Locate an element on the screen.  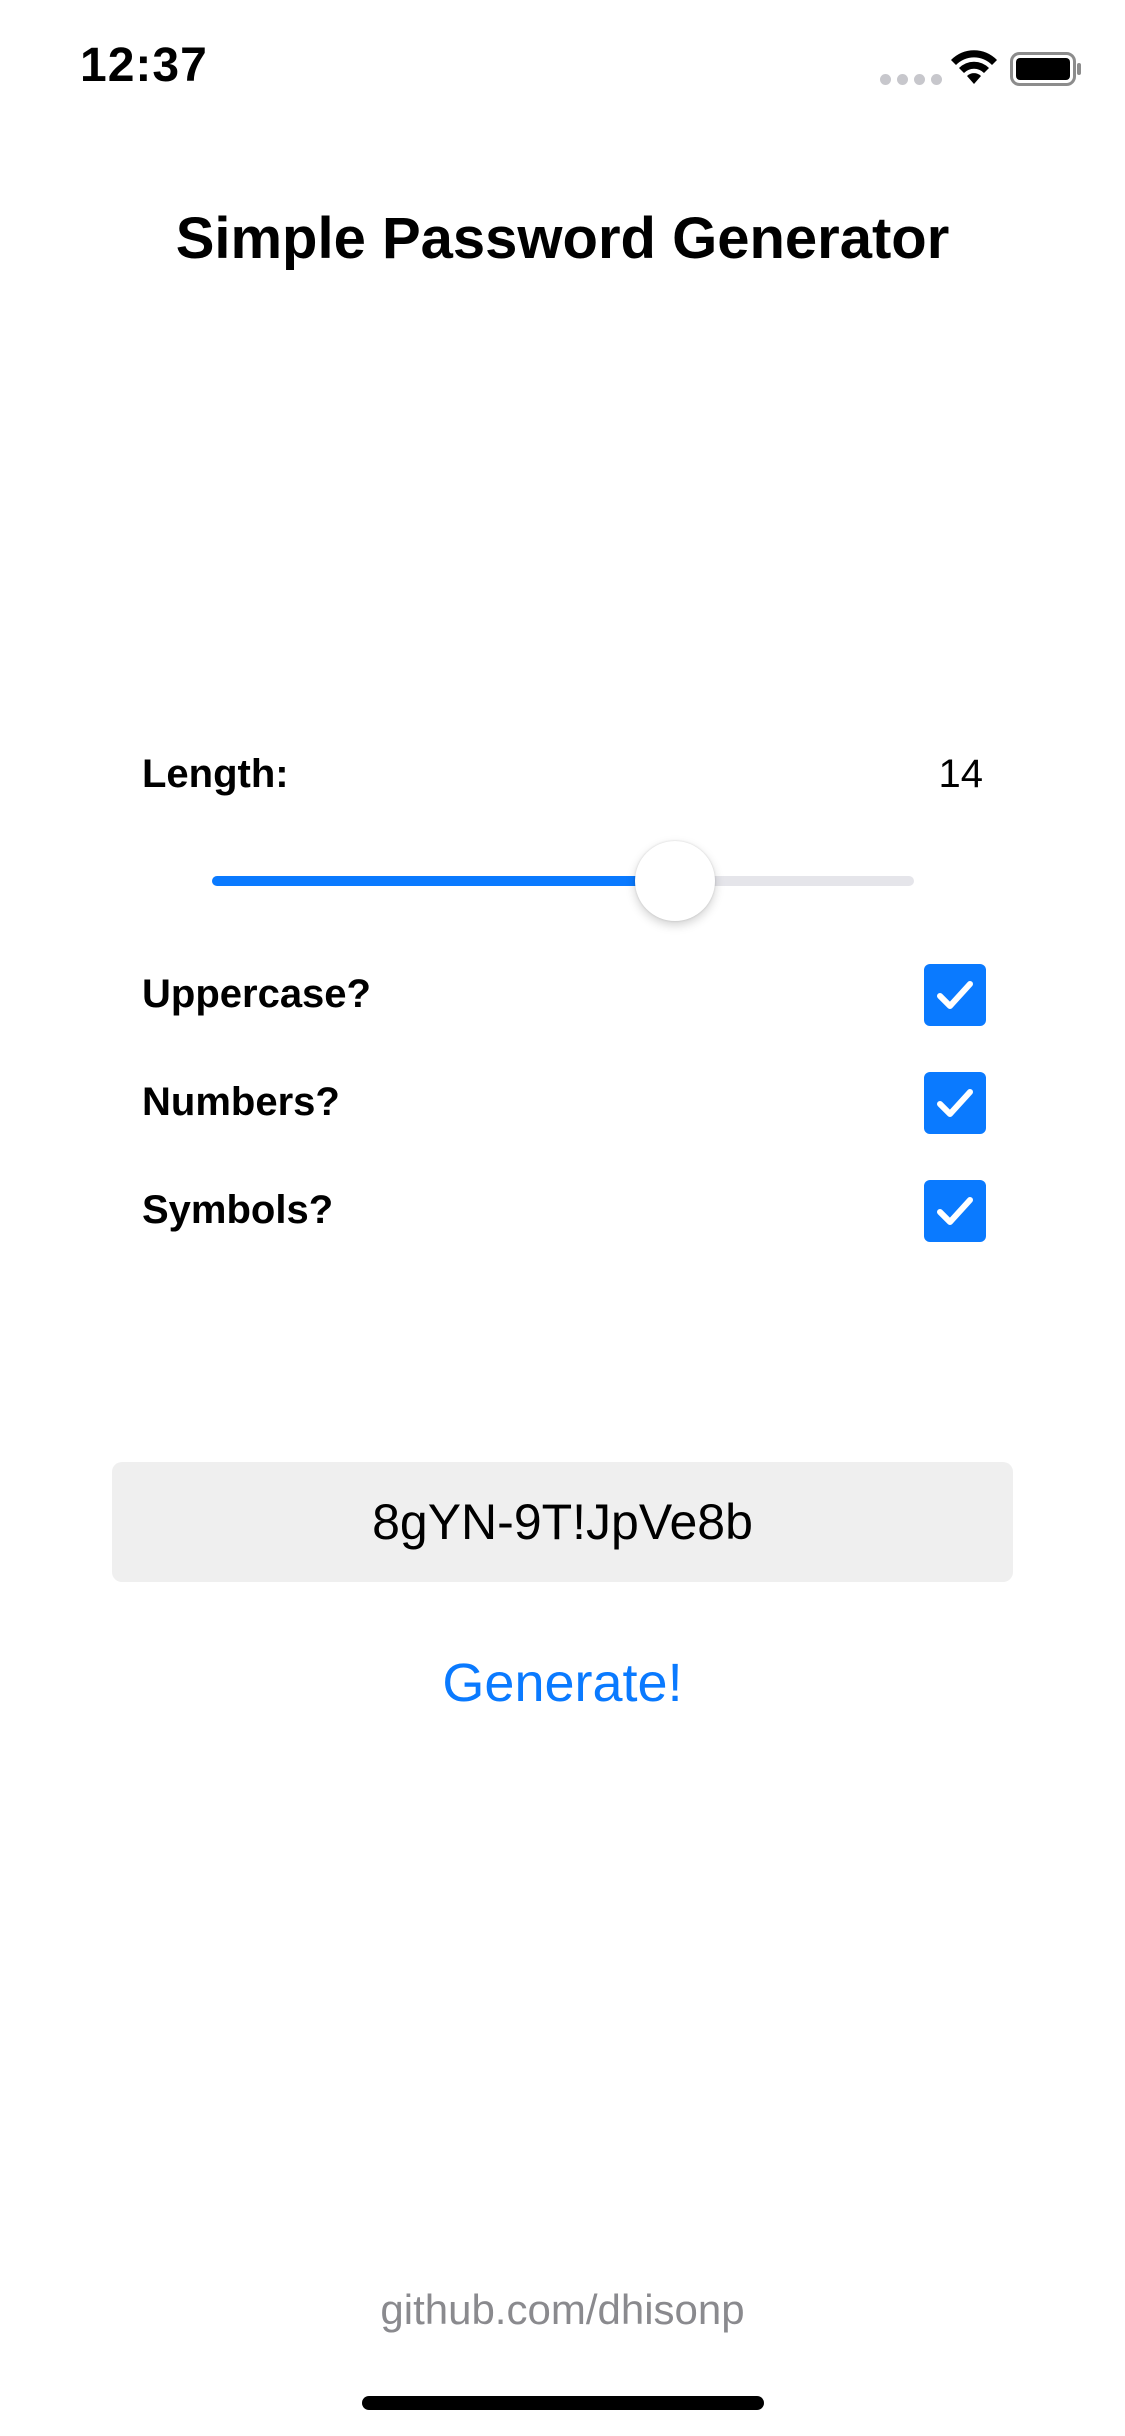
slider-fill is located at coordinates (444, 881).